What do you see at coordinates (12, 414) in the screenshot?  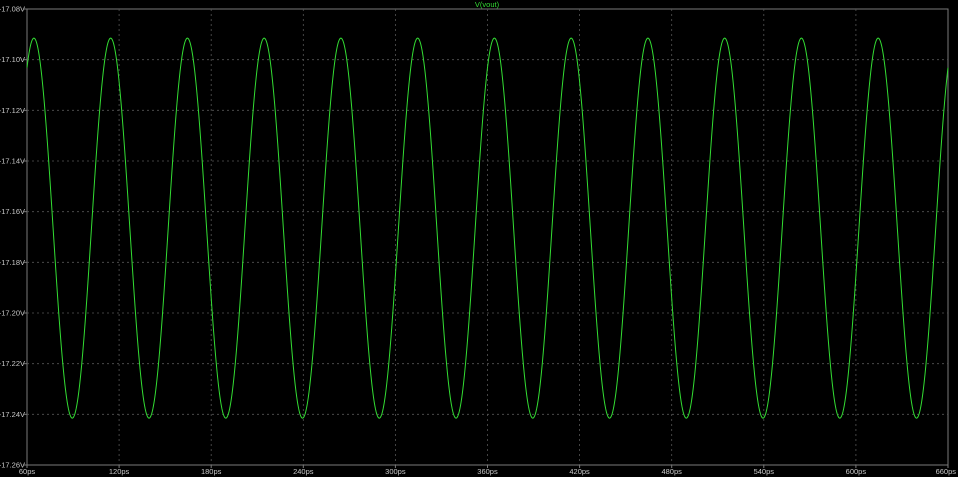 I see `y-tick-label: -17.24V` at bounding box center [12, 414].